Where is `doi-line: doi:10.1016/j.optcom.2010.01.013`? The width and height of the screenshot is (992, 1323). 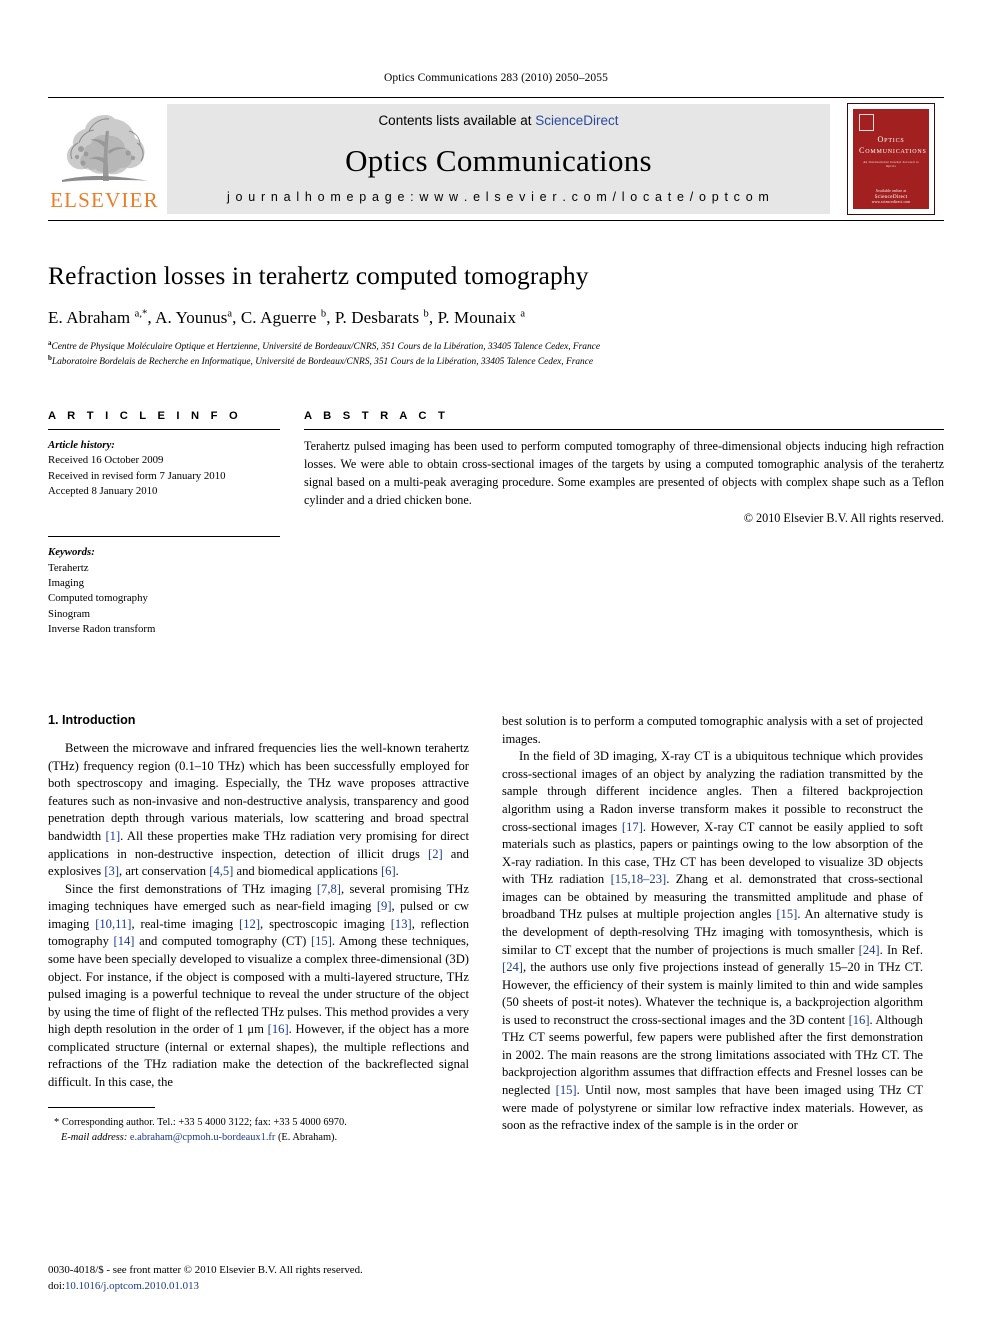
doi-line: doi:10.1016/j.optcom.2010.01.013 is located at coordinates (205, 1287).